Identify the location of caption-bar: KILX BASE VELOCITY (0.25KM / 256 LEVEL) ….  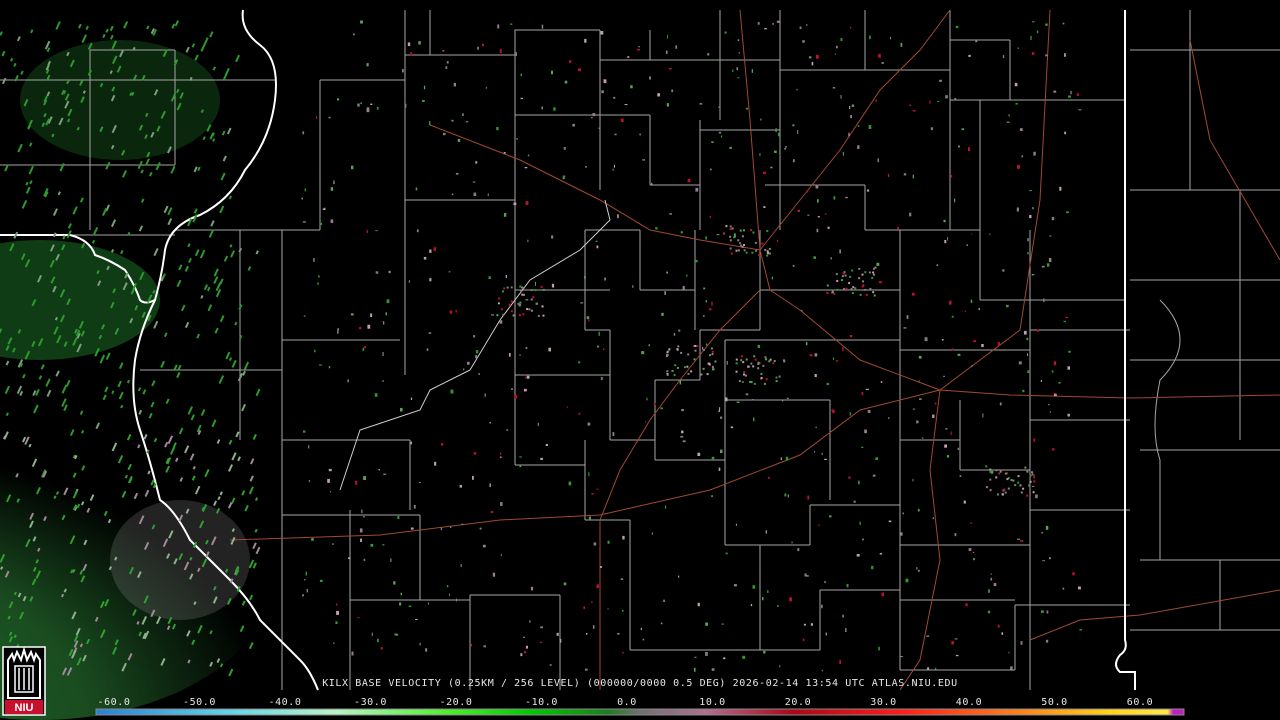
(640, 683).